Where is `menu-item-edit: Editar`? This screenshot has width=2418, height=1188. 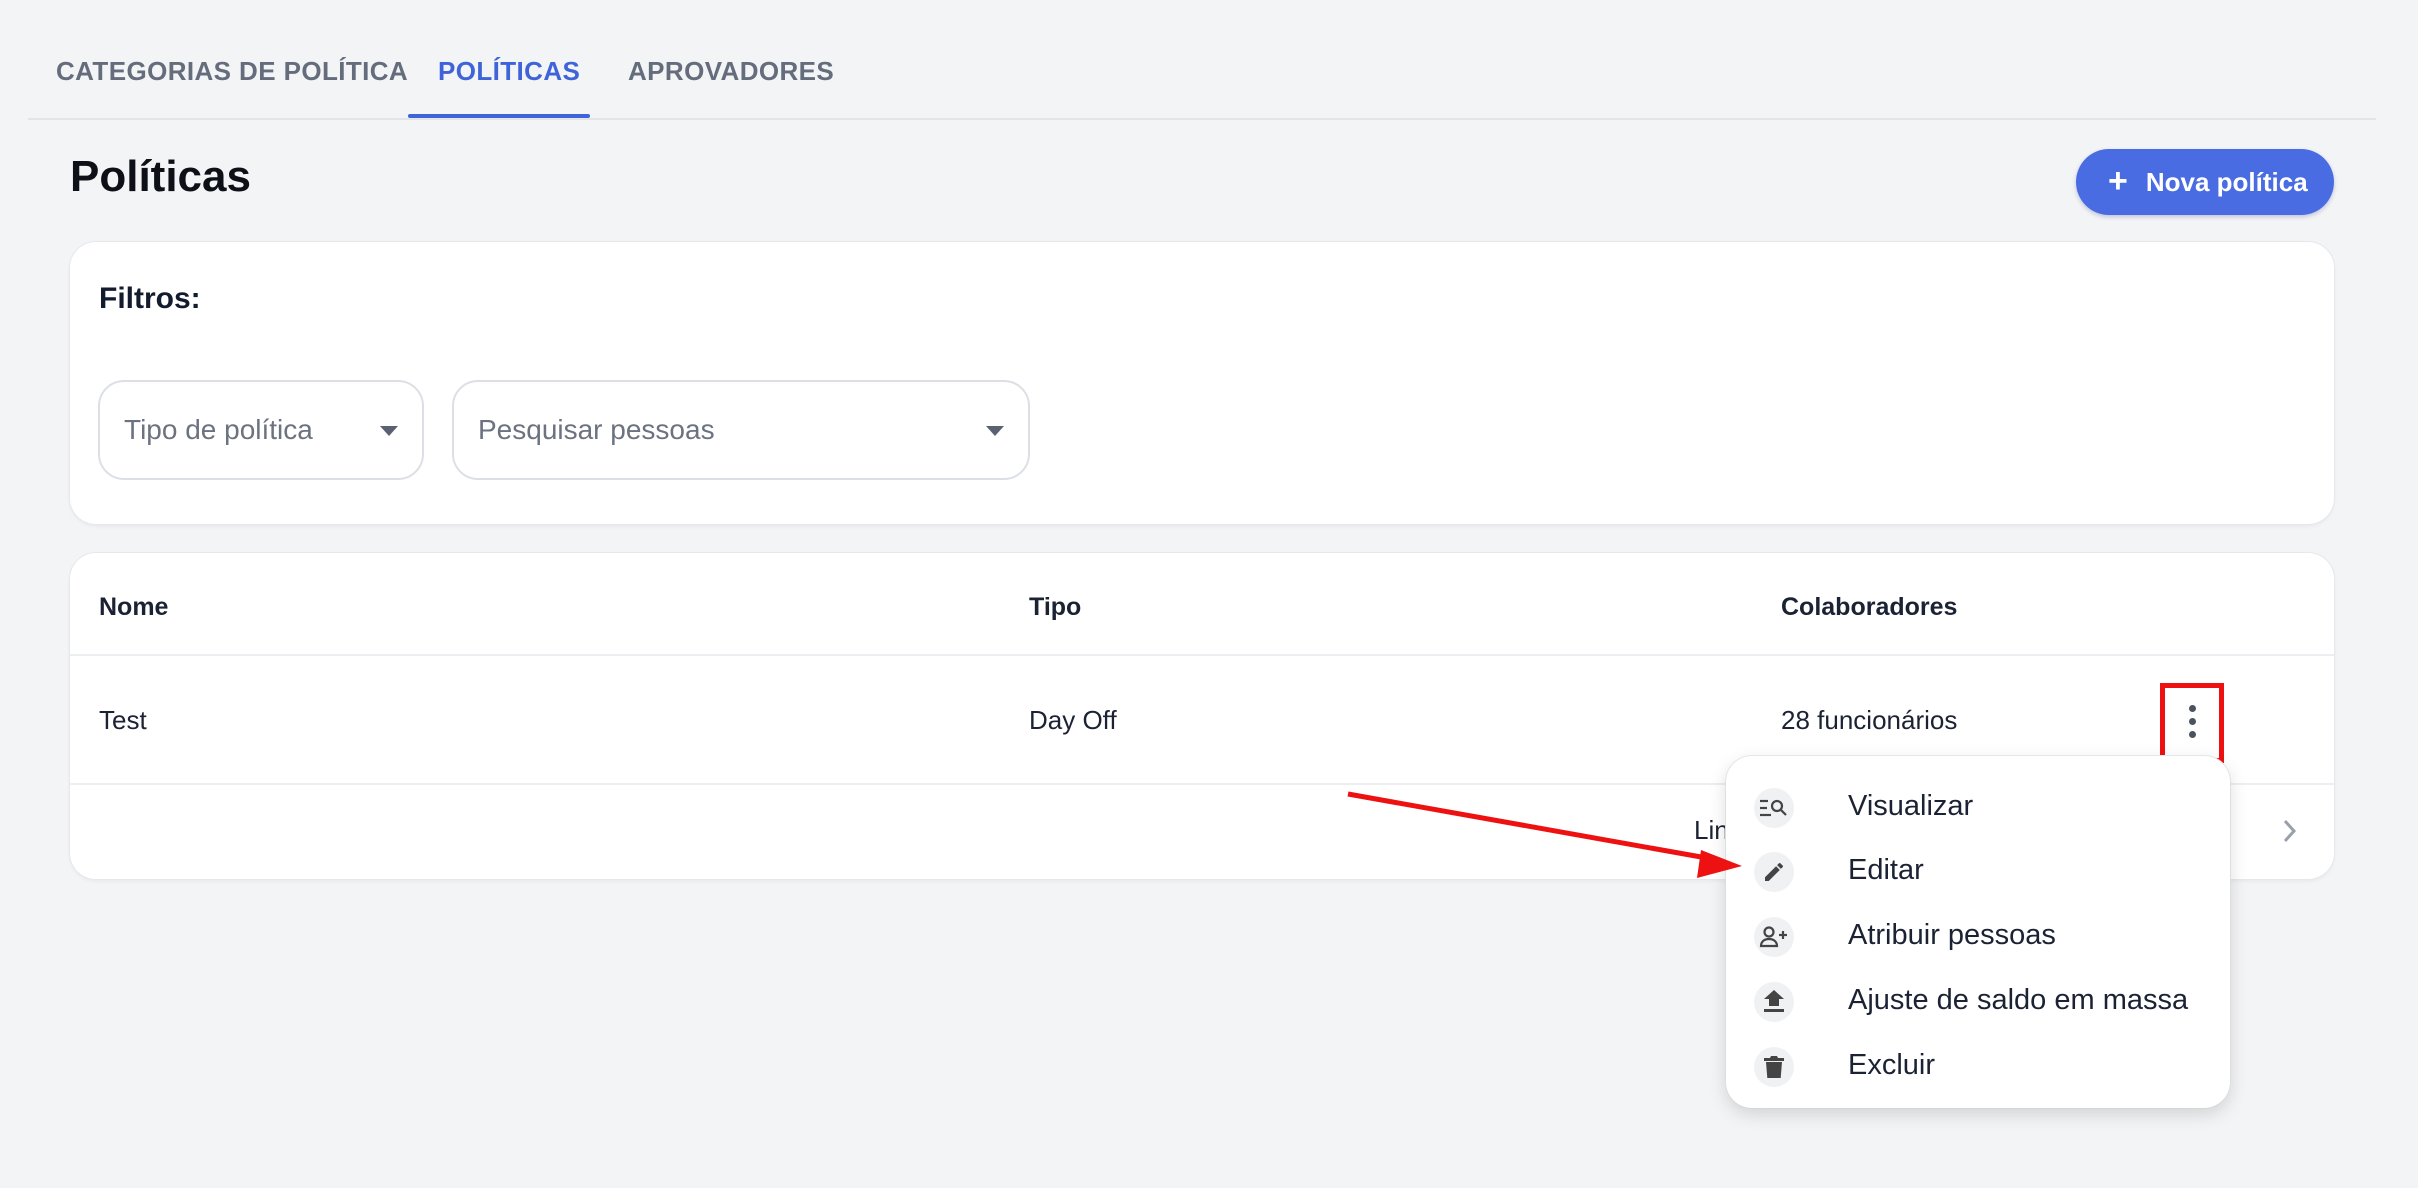 menu-item-edit: Editar is located at coordinates (1978, 872).